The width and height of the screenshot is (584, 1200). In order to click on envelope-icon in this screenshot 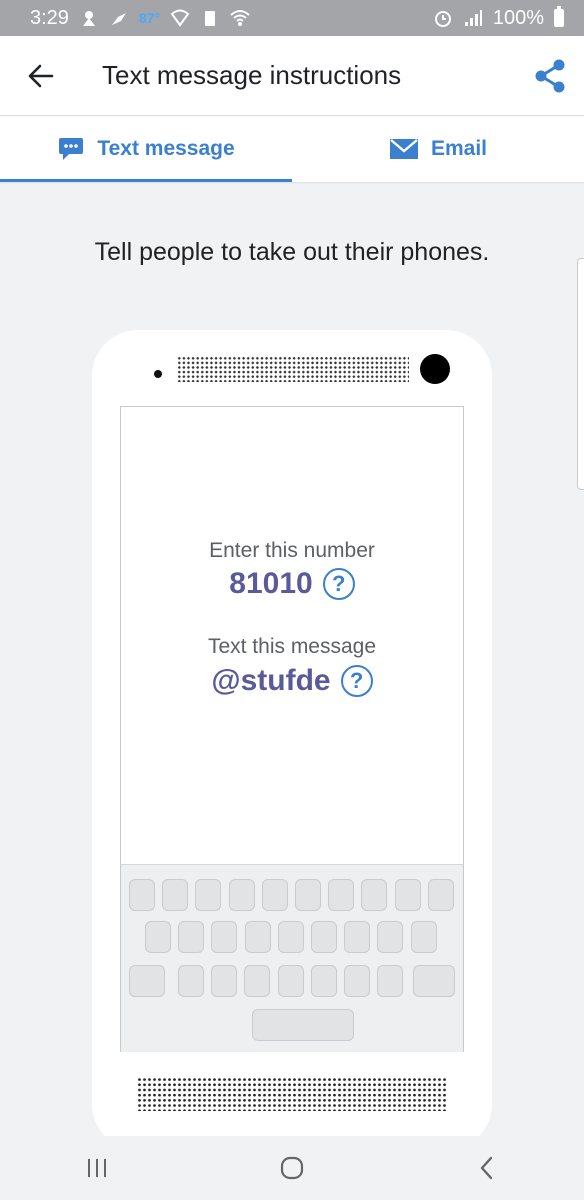, I will do `click(403, 149)`.